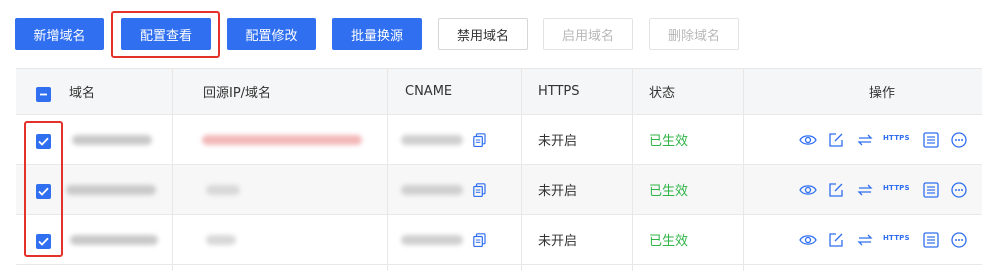 The image size is (982, 271). I want to click on column-header-cname: CNAME, so click(429, 91).